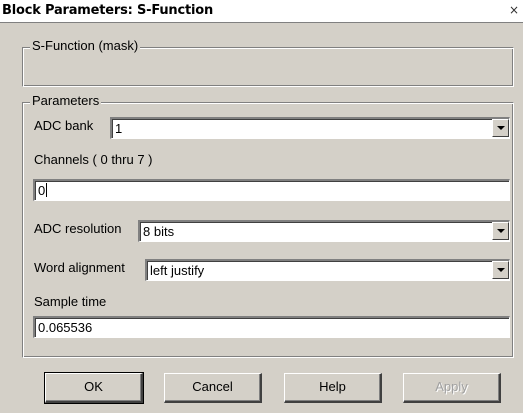  Describe the element at coordinates (85, 45) in the screenshot. I see `mask-group-legend: S-Function (mask)` at that location.